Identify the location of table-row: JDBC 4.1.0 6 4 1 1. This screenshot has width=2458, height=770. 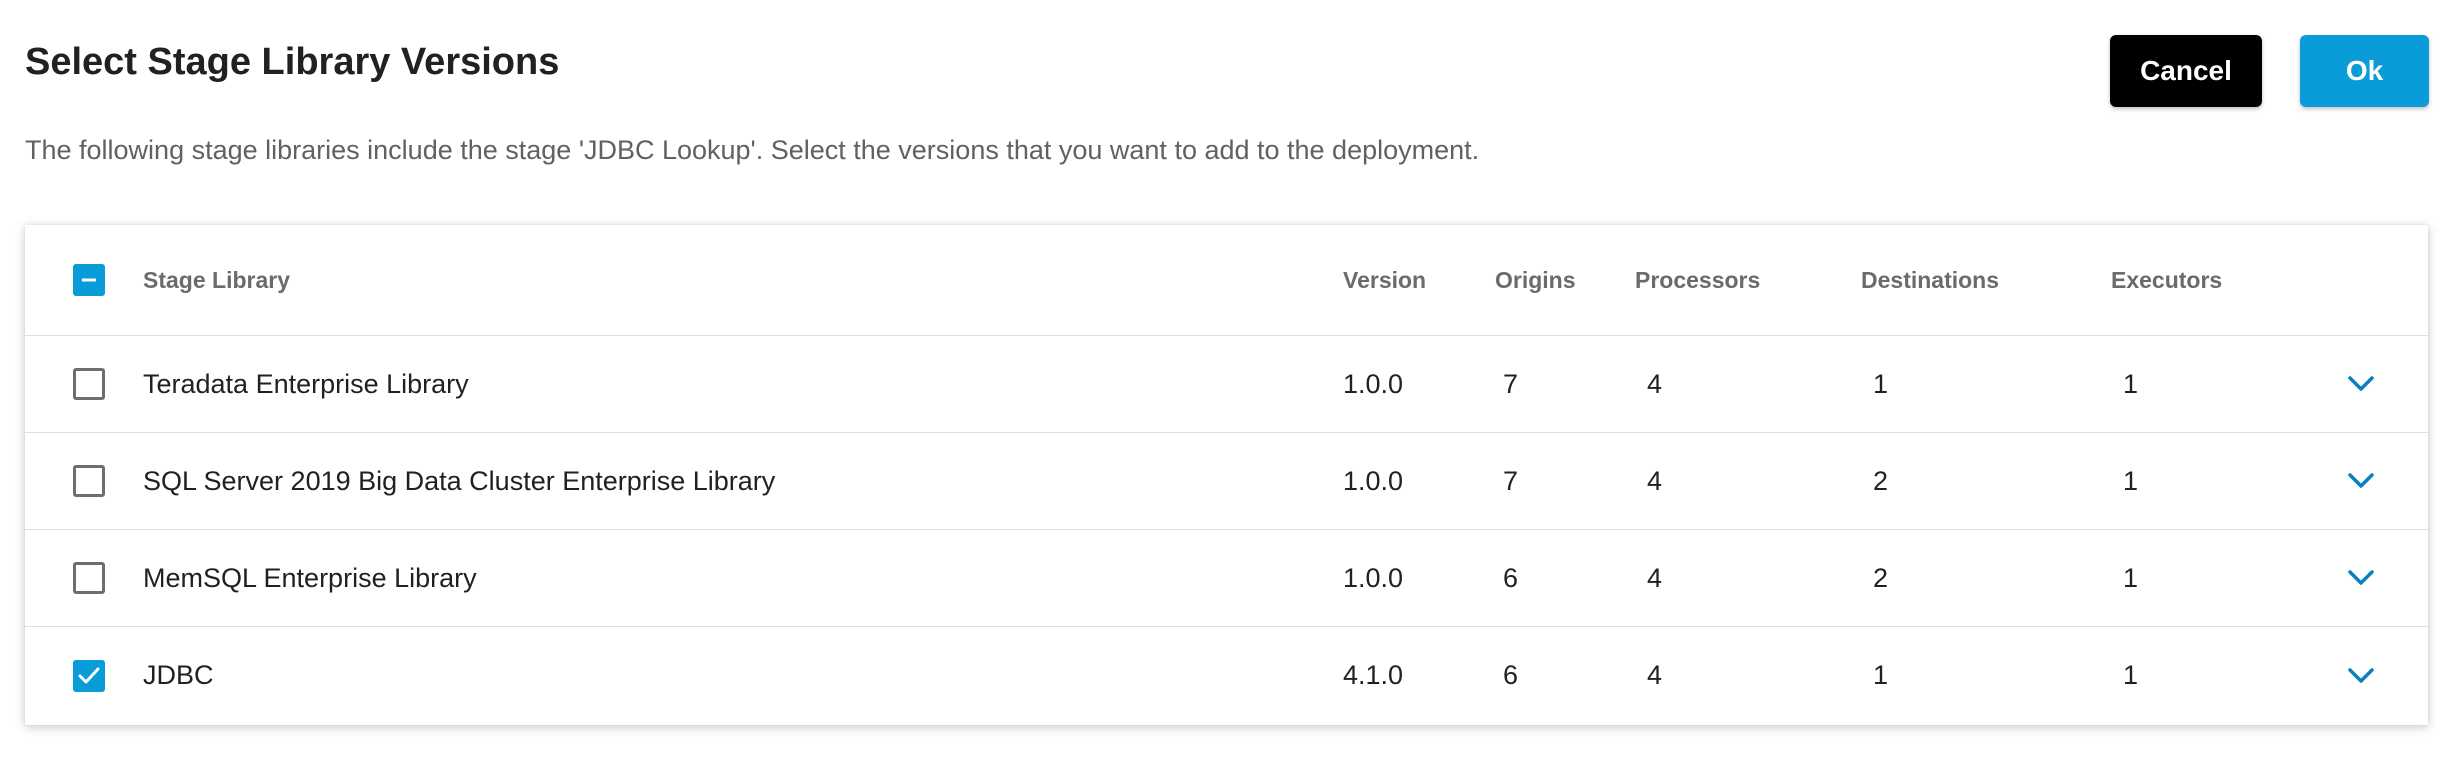
(1226, 675).